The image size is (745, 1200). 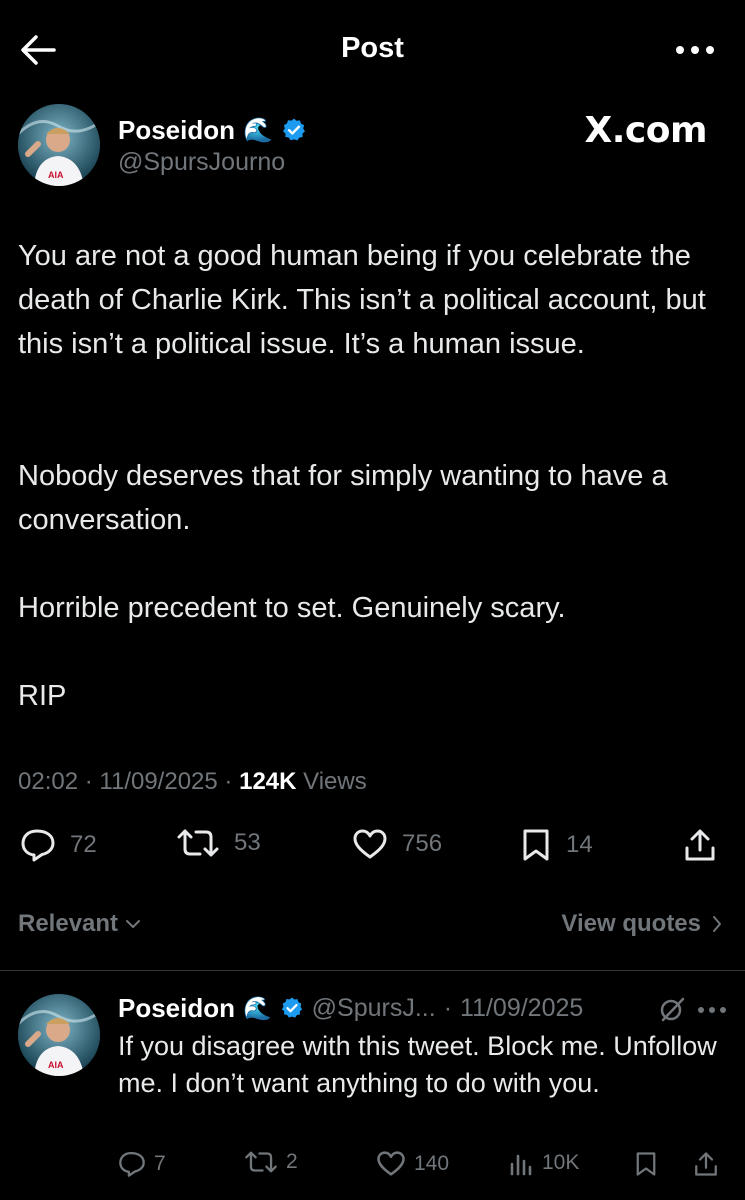 I want to click on reply-reply-count: 7, so click(x=160, y=1163).